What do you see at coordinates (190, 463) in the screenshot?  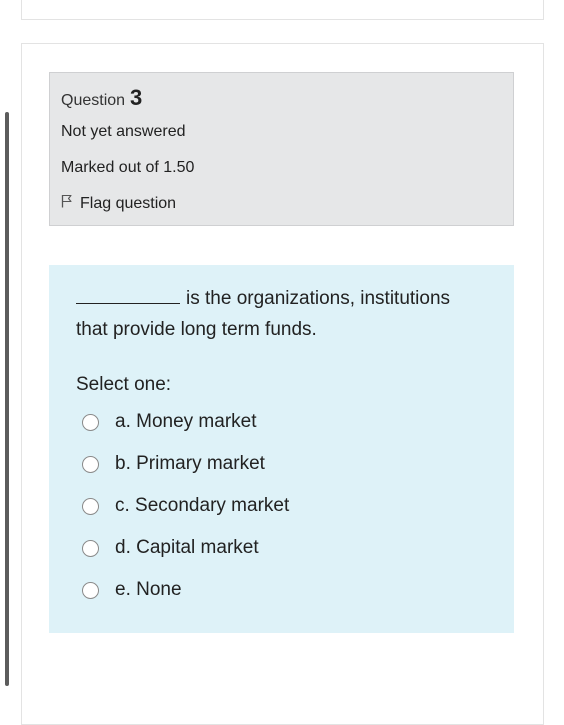 I see `option-b-label: b. Primary market` at bounding box center [190, 463].